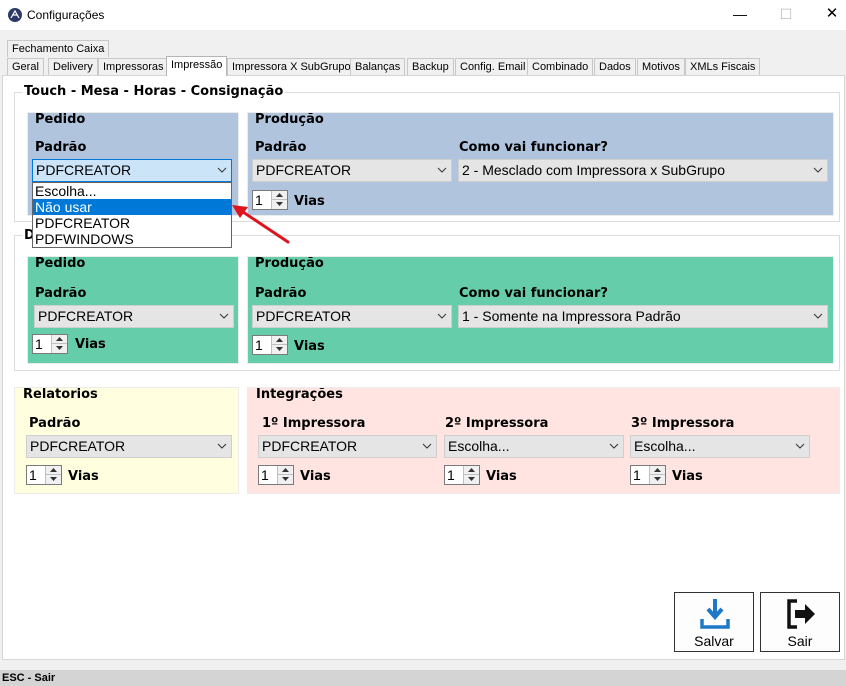 Image resolution: width=846 pixels, height=686 pixels. What do you see at coordinates (276, 475) in the screenshot?
I see `impressora1-vias-spinner: 1` at bounding box center [276, 475].